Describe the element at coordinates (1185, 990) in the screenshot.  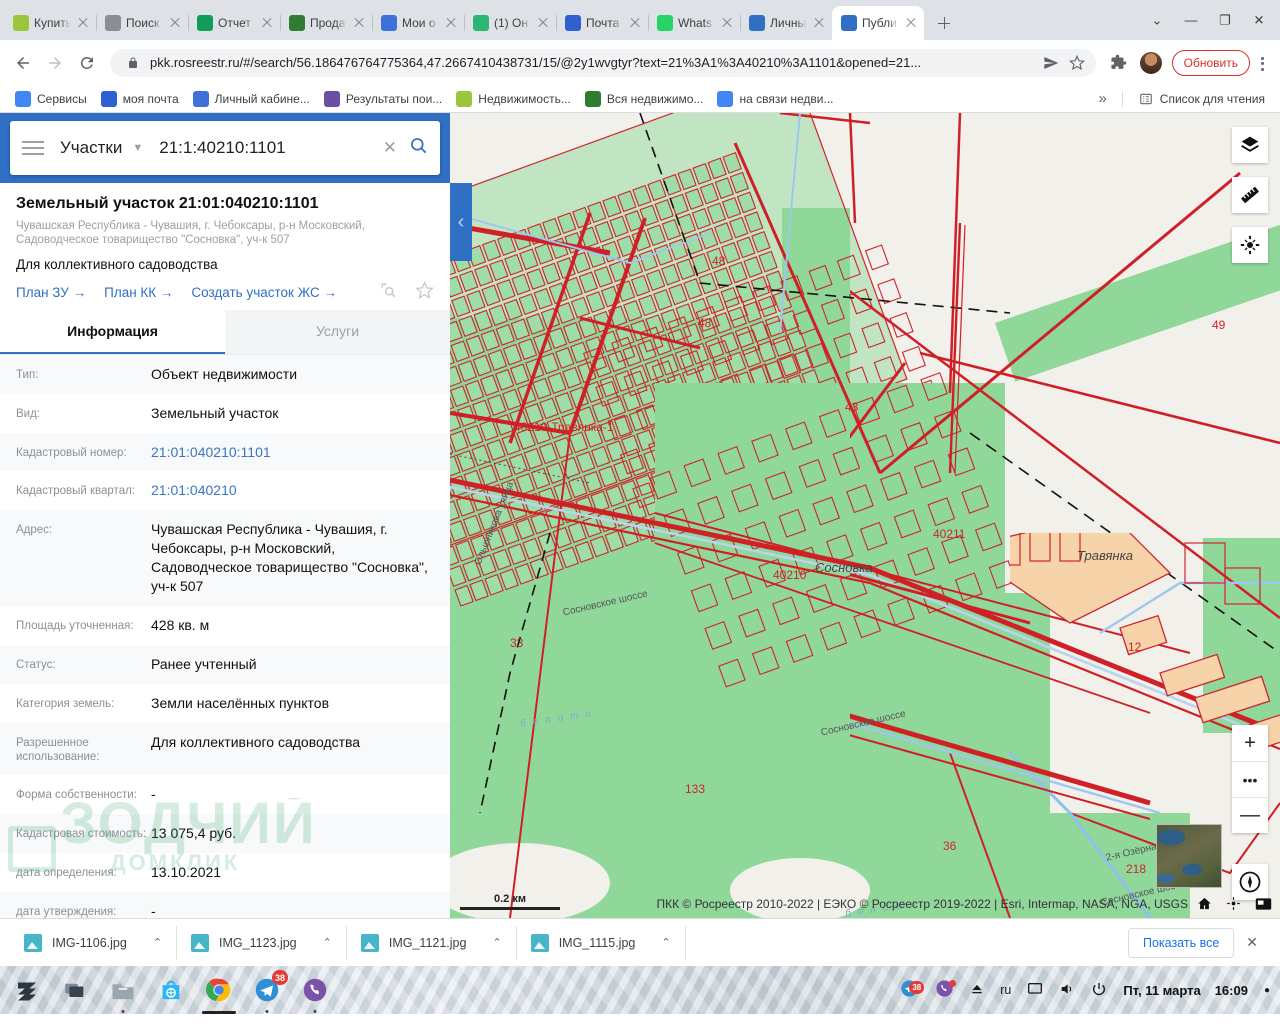
I see `clock: Пт, 11 марта 16:09` at that location.